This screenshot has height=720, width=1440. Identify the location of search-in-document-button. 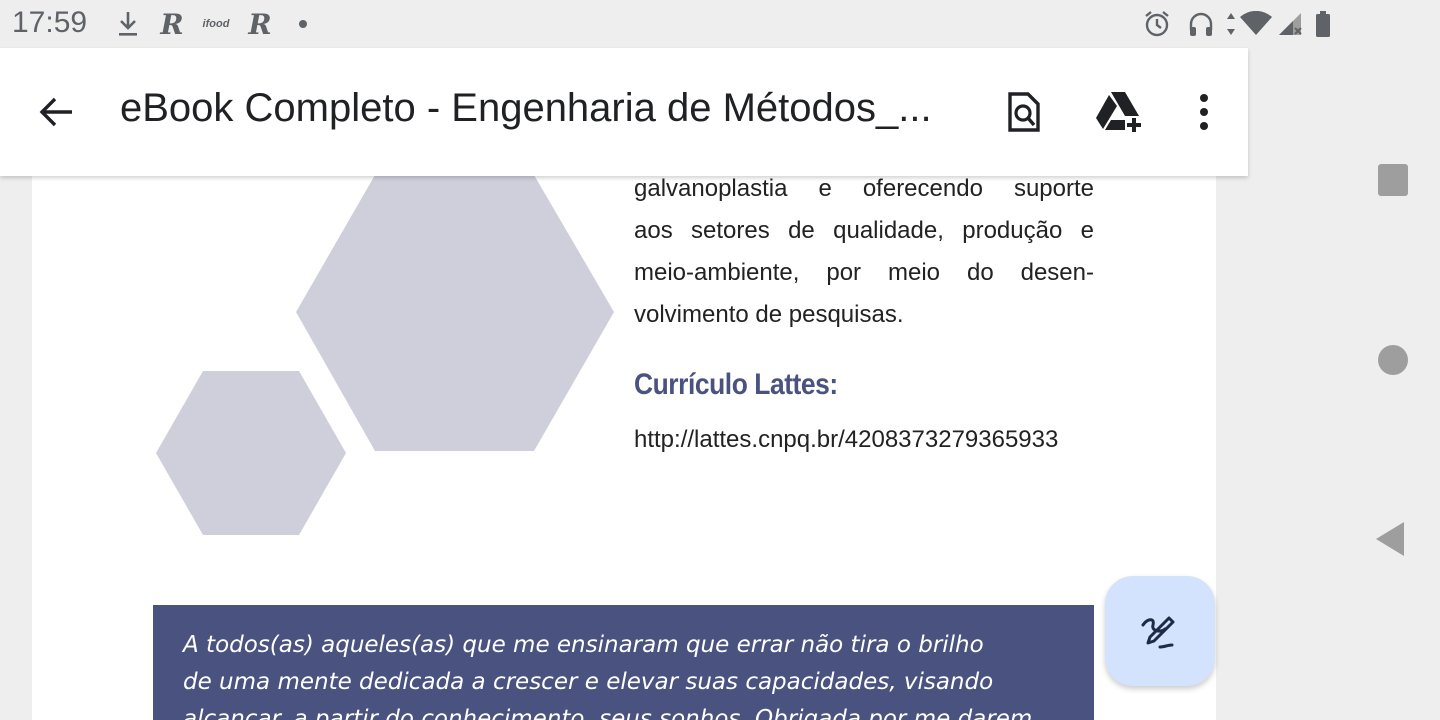
(1024, 112).